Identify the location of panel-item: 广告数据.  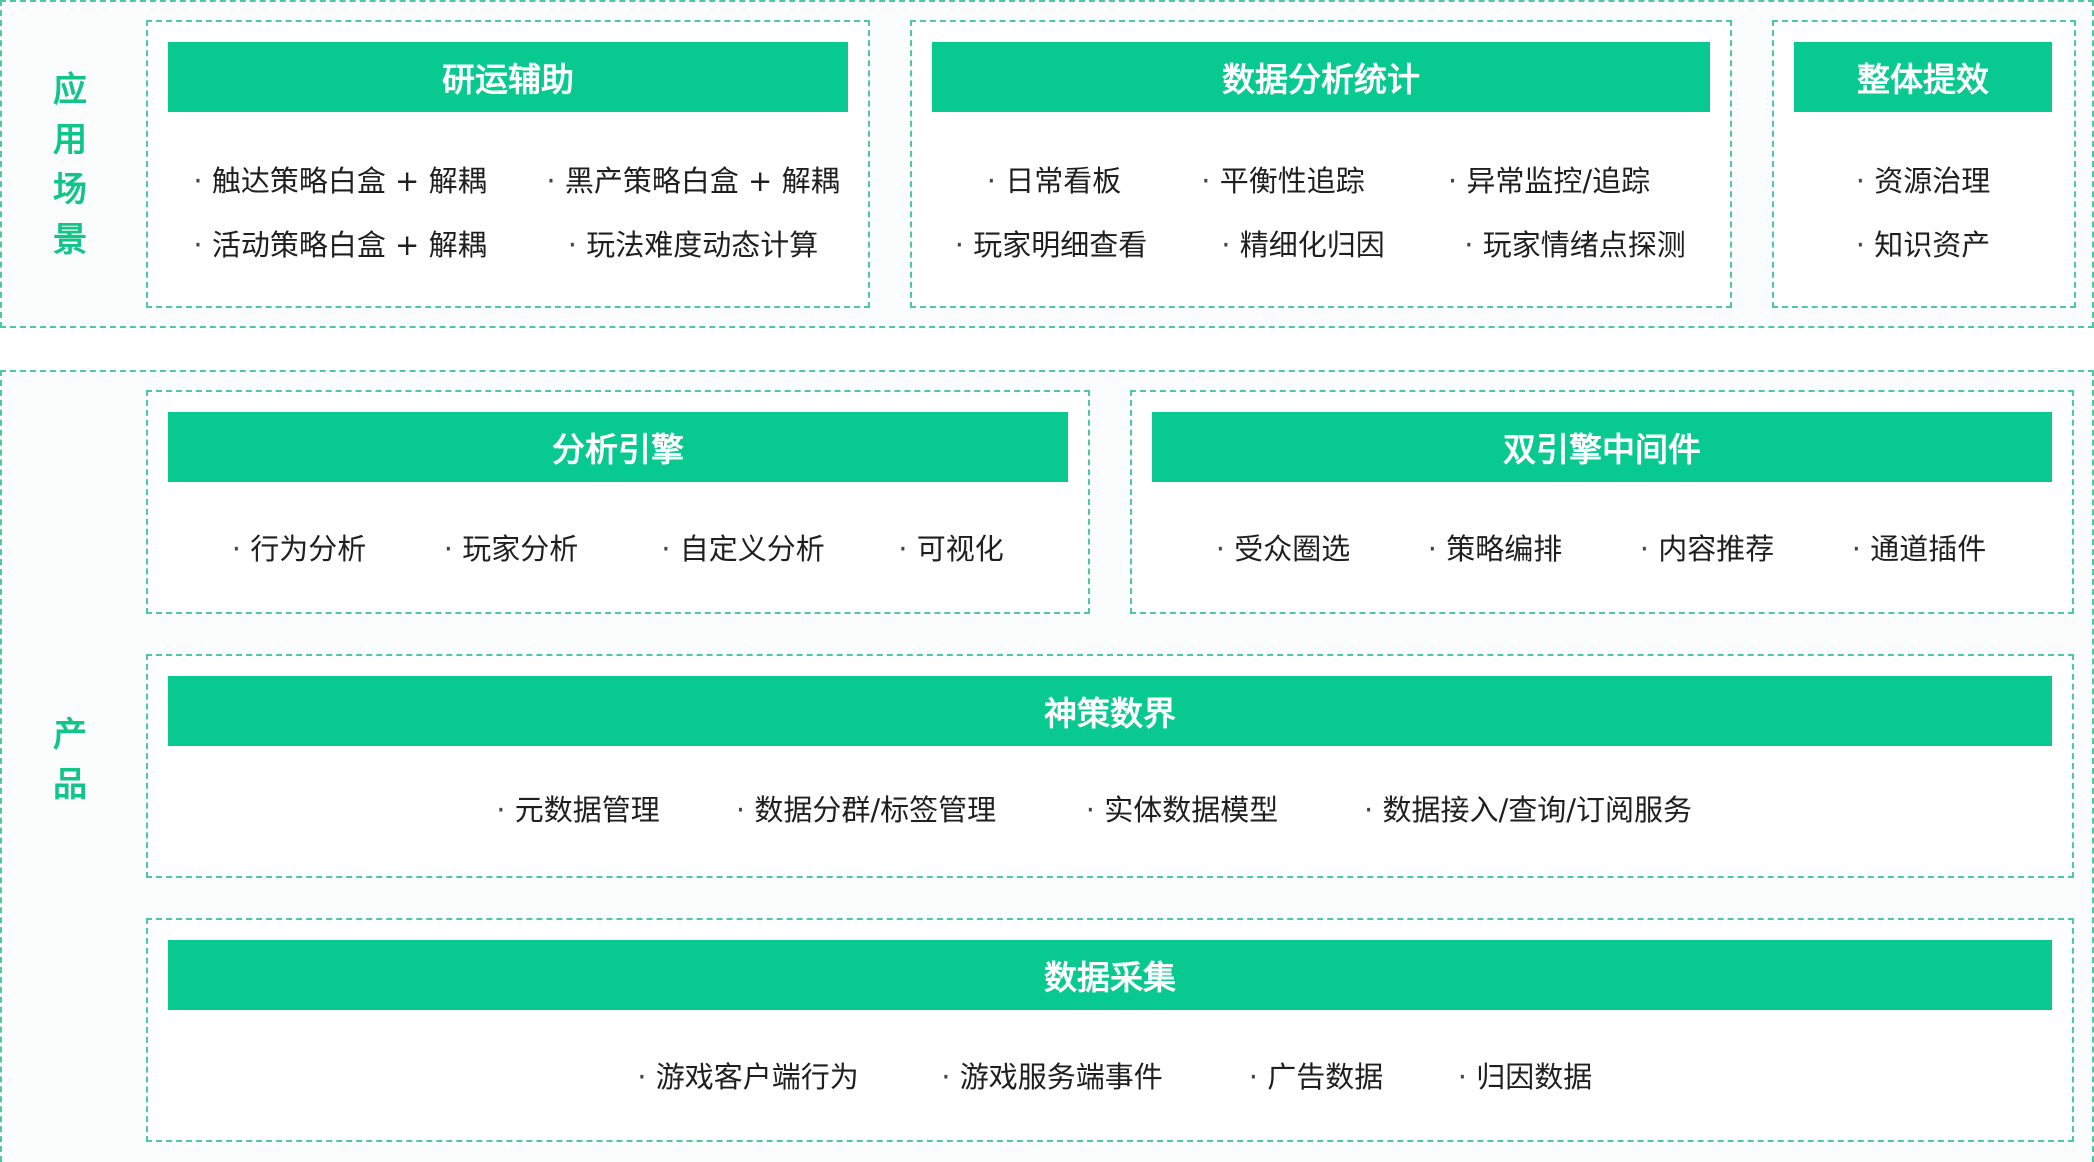
(1316, 1075).